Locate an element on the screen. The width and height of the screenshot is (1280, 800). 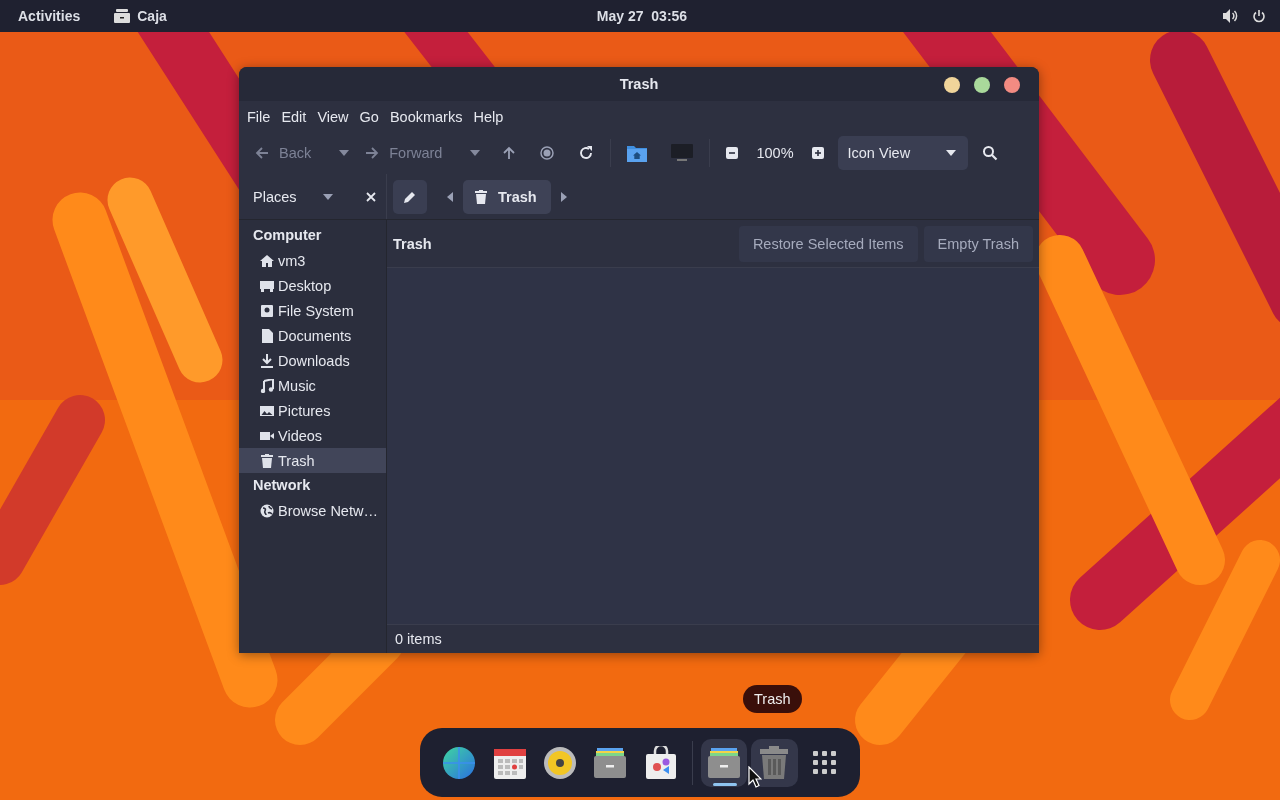
zoom-level: 100% is located at coordinates (775, 153).